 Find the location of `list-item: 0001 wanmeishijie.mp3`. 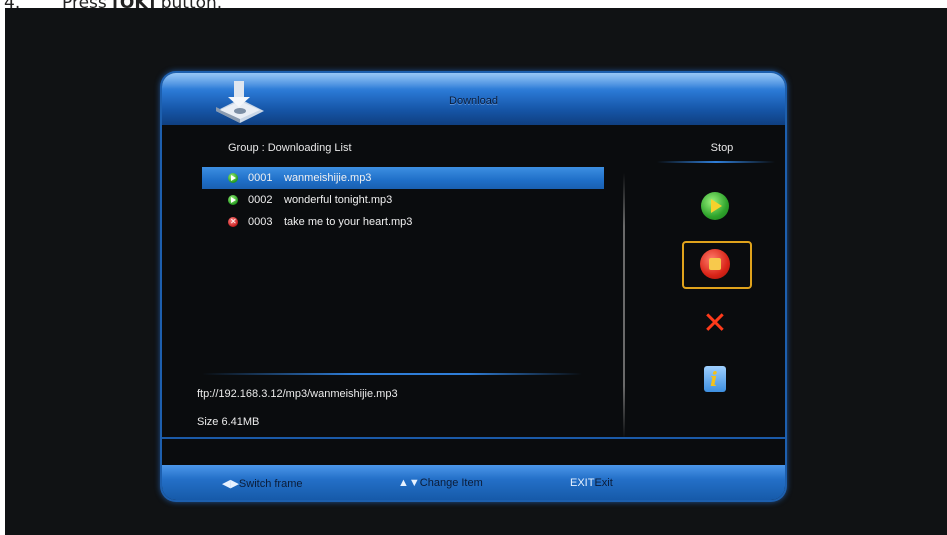

list-item: 0001 wanmeishijie.mp3 is located at coordinates (403, 178).